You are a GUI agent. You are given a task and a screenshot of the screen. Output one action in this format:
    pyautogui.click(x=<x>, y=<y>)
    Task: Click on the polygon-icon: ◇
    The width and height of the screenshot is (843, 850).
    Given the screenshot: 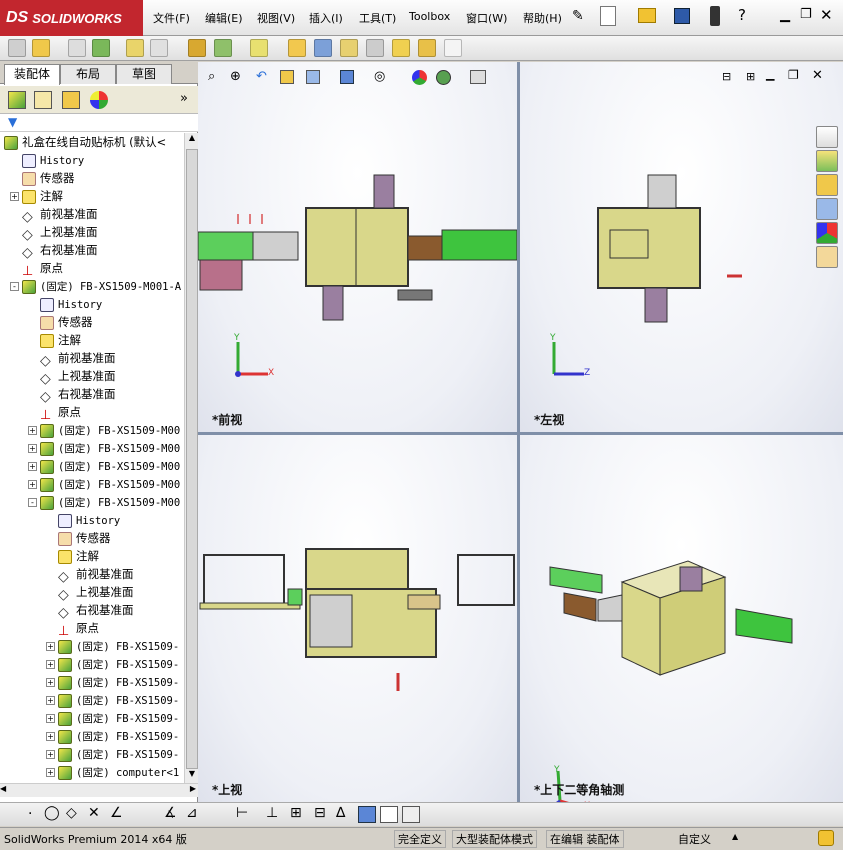 What is the action you would take?
    pyautogui.click(x=71, y=813)
    